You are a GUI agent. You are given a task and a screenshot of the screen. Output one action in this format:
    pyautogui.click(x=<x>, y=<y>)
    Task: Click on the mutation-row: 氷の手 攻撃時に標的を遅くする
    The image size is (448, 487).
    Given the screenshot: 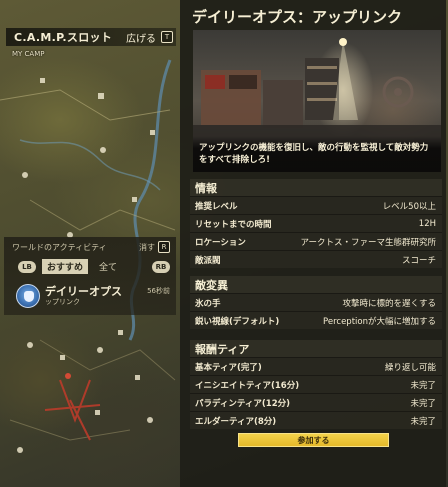 What is the action you would take?
    pyautogui.click(x=316, y=302)
    